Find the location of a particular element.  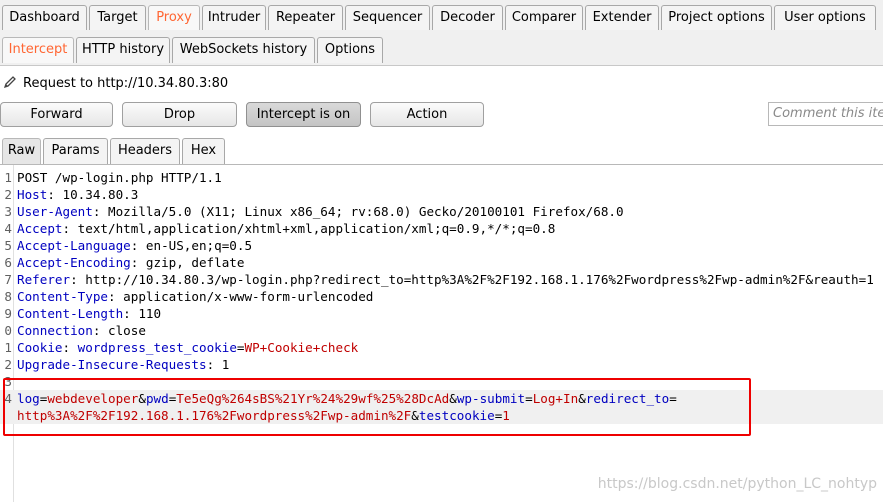

tab-extender: Extender is located at coordinates (622, 17).